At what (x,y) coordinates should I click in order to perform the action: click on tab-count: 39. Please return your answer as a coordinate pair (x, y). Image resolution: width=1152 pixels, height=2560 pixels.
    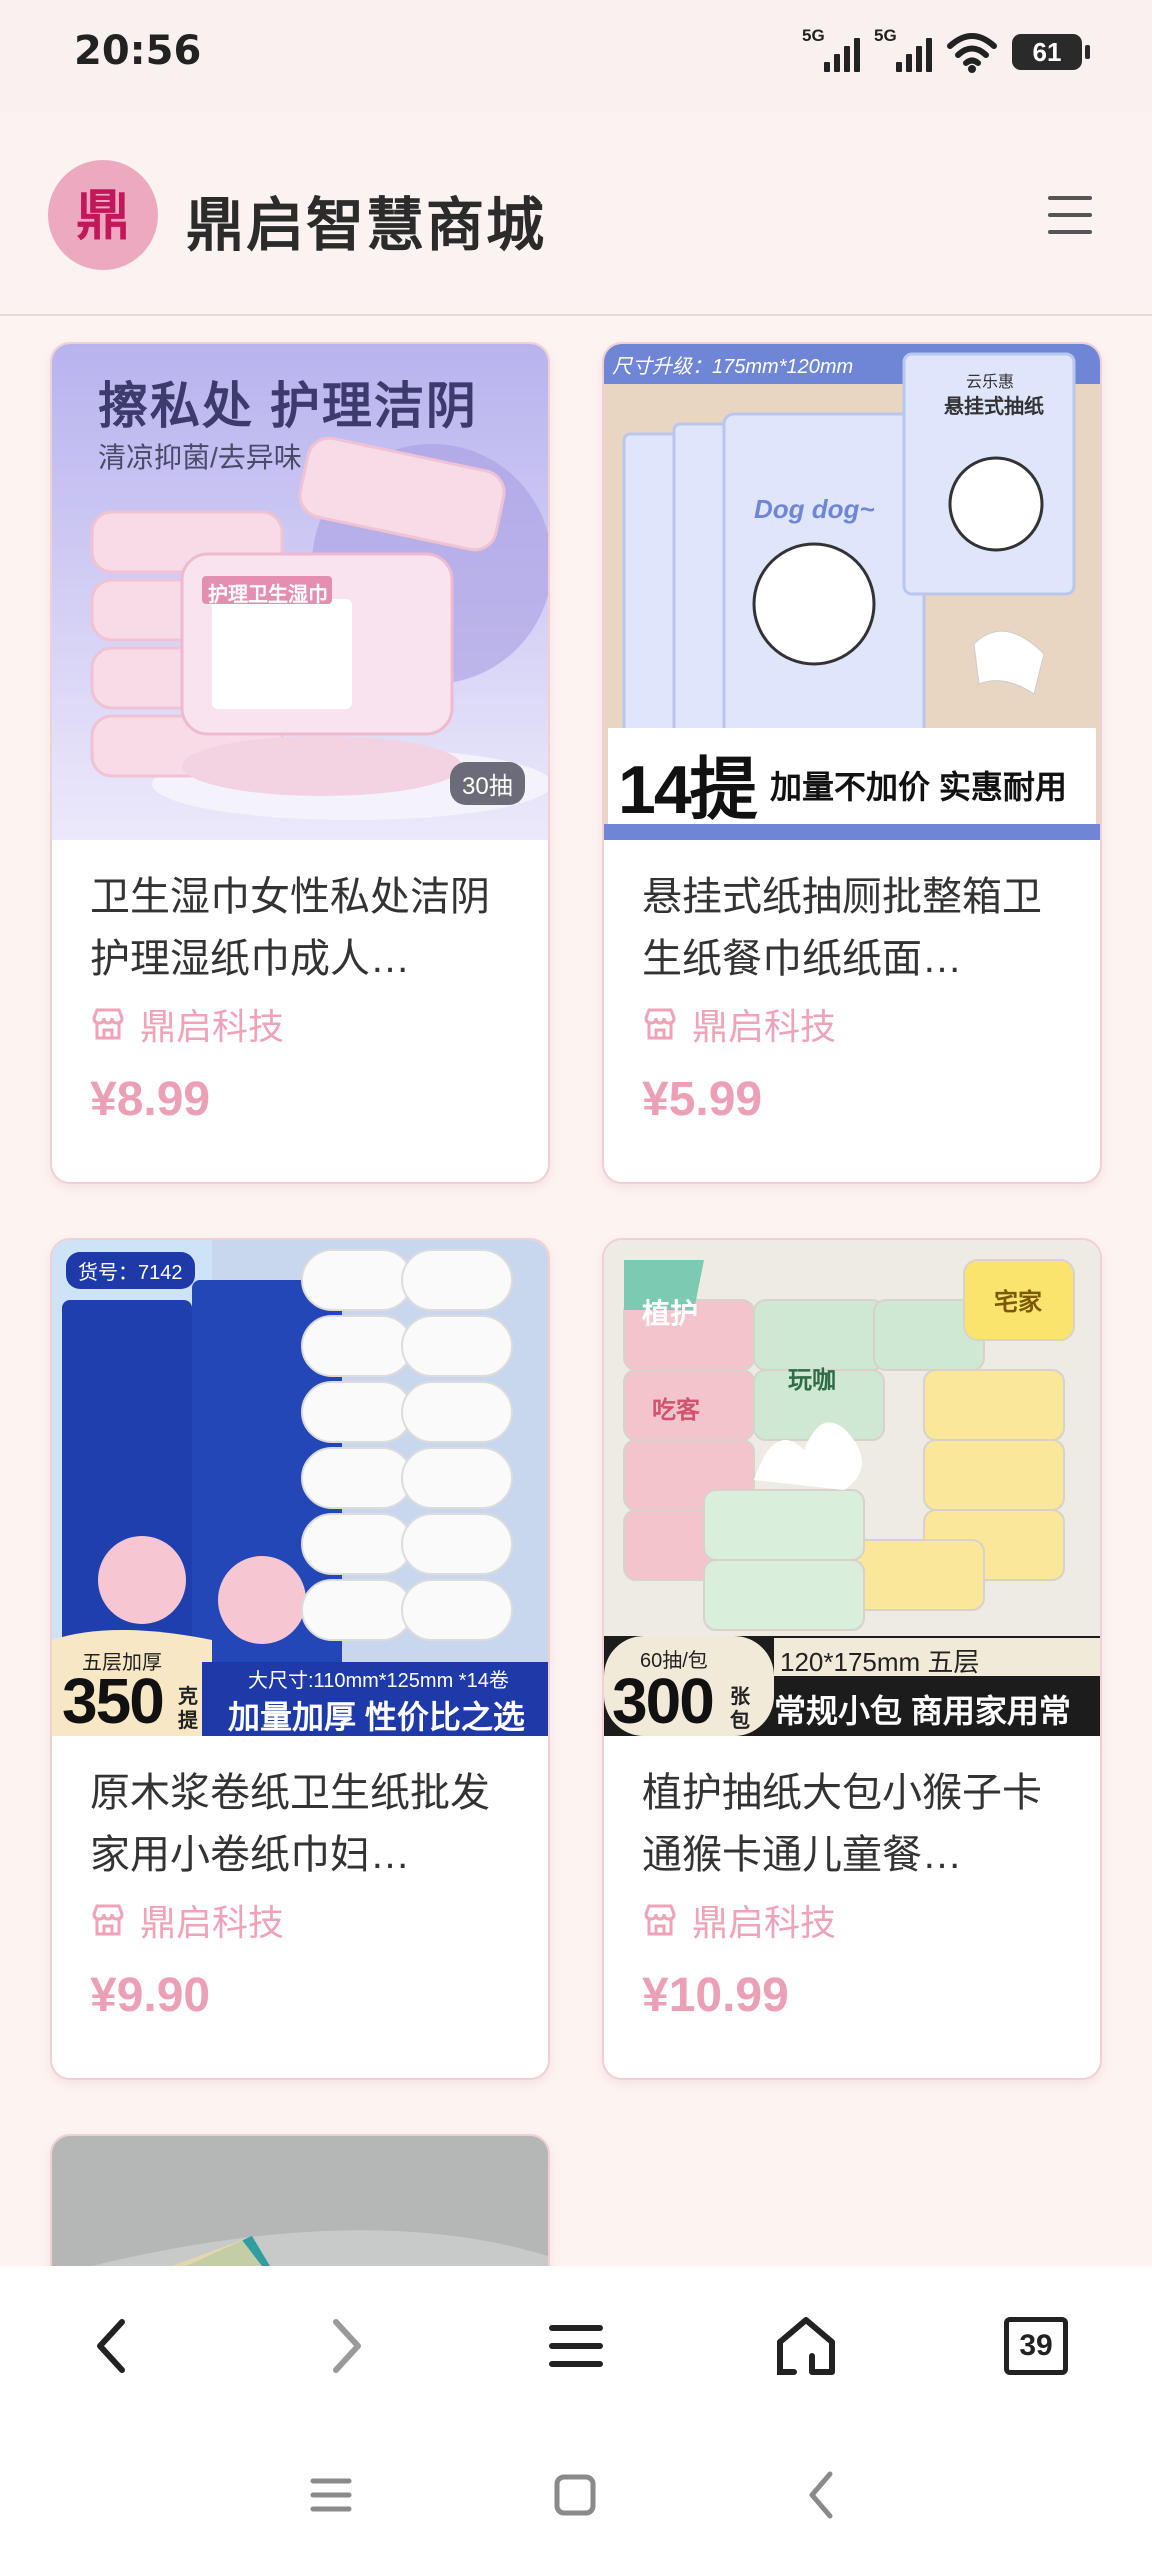
    Looking at the image, I should click on (1036, 2345).